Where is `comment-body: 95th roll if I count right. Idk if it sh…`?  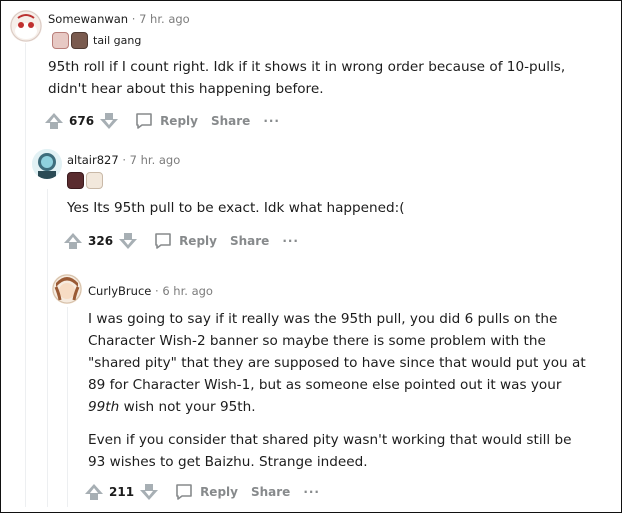 comment-body: 95th roll if I count right. Idk if it sh… is located at coordinates (308, 78).